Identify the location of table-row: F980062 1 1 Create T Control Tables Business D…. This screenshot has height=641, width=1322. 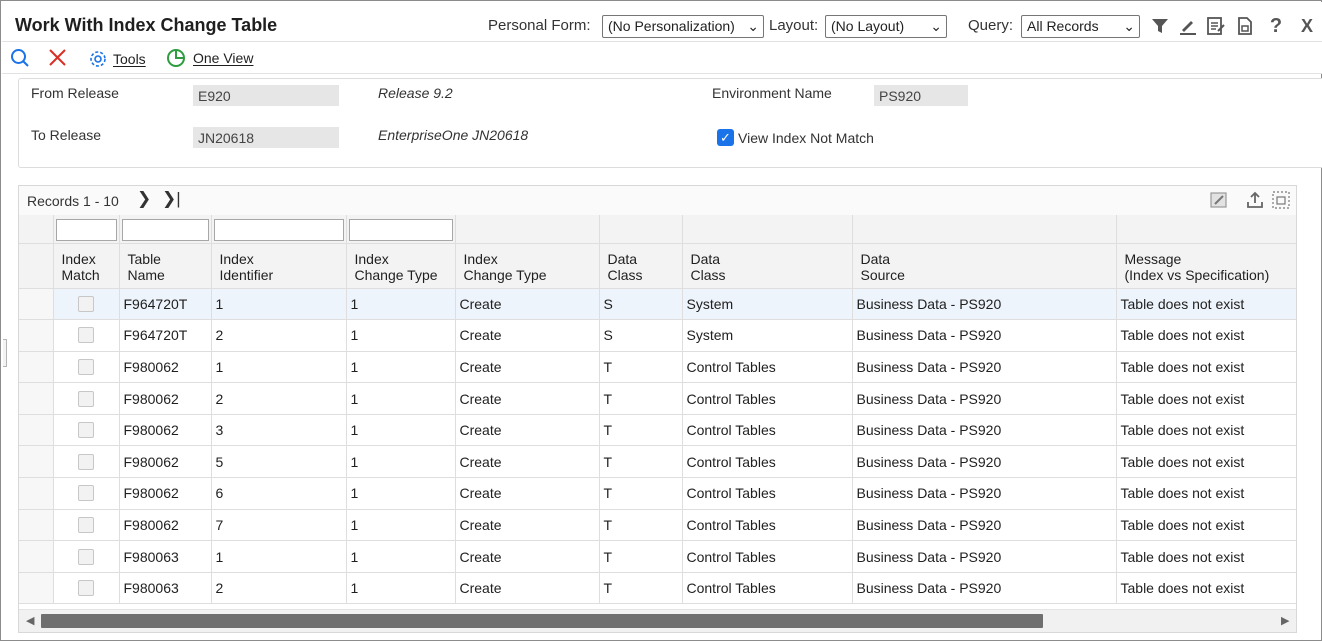
(657, 367).